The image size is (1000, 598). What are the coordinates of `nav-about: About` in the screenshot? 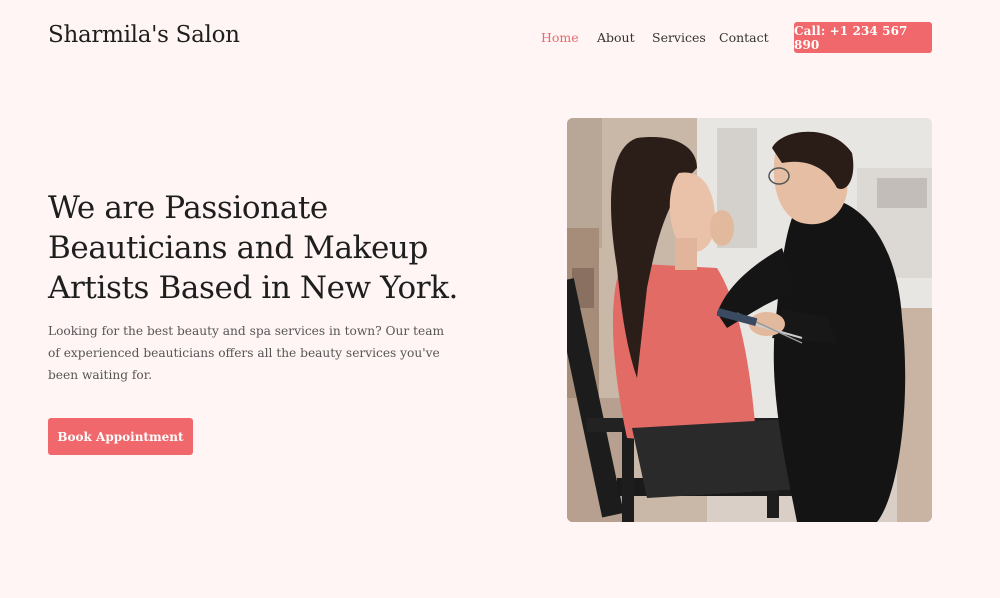 It's located at (616, 37).